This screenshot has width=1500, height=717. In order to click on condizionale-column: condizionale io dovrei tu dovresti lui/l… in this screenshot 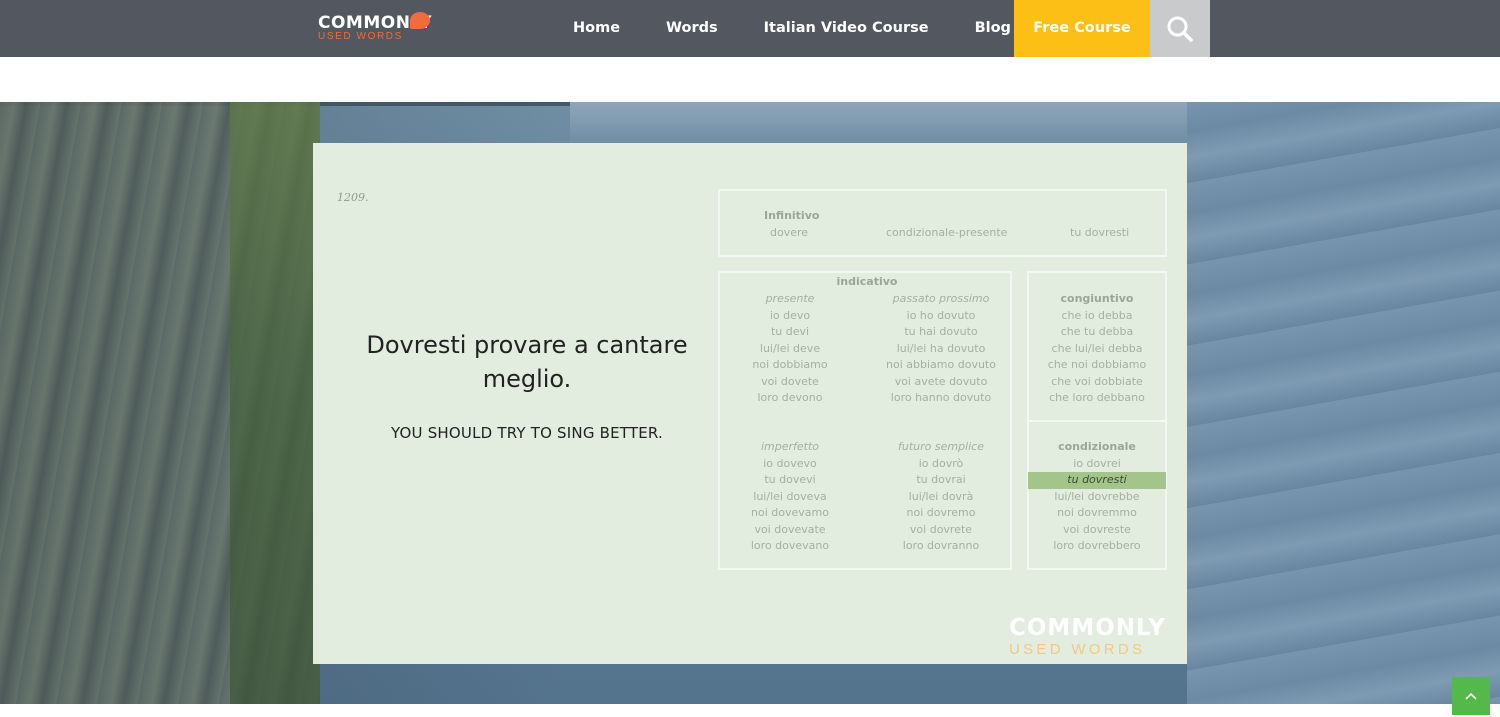, I will do `click(1097, 497)`.